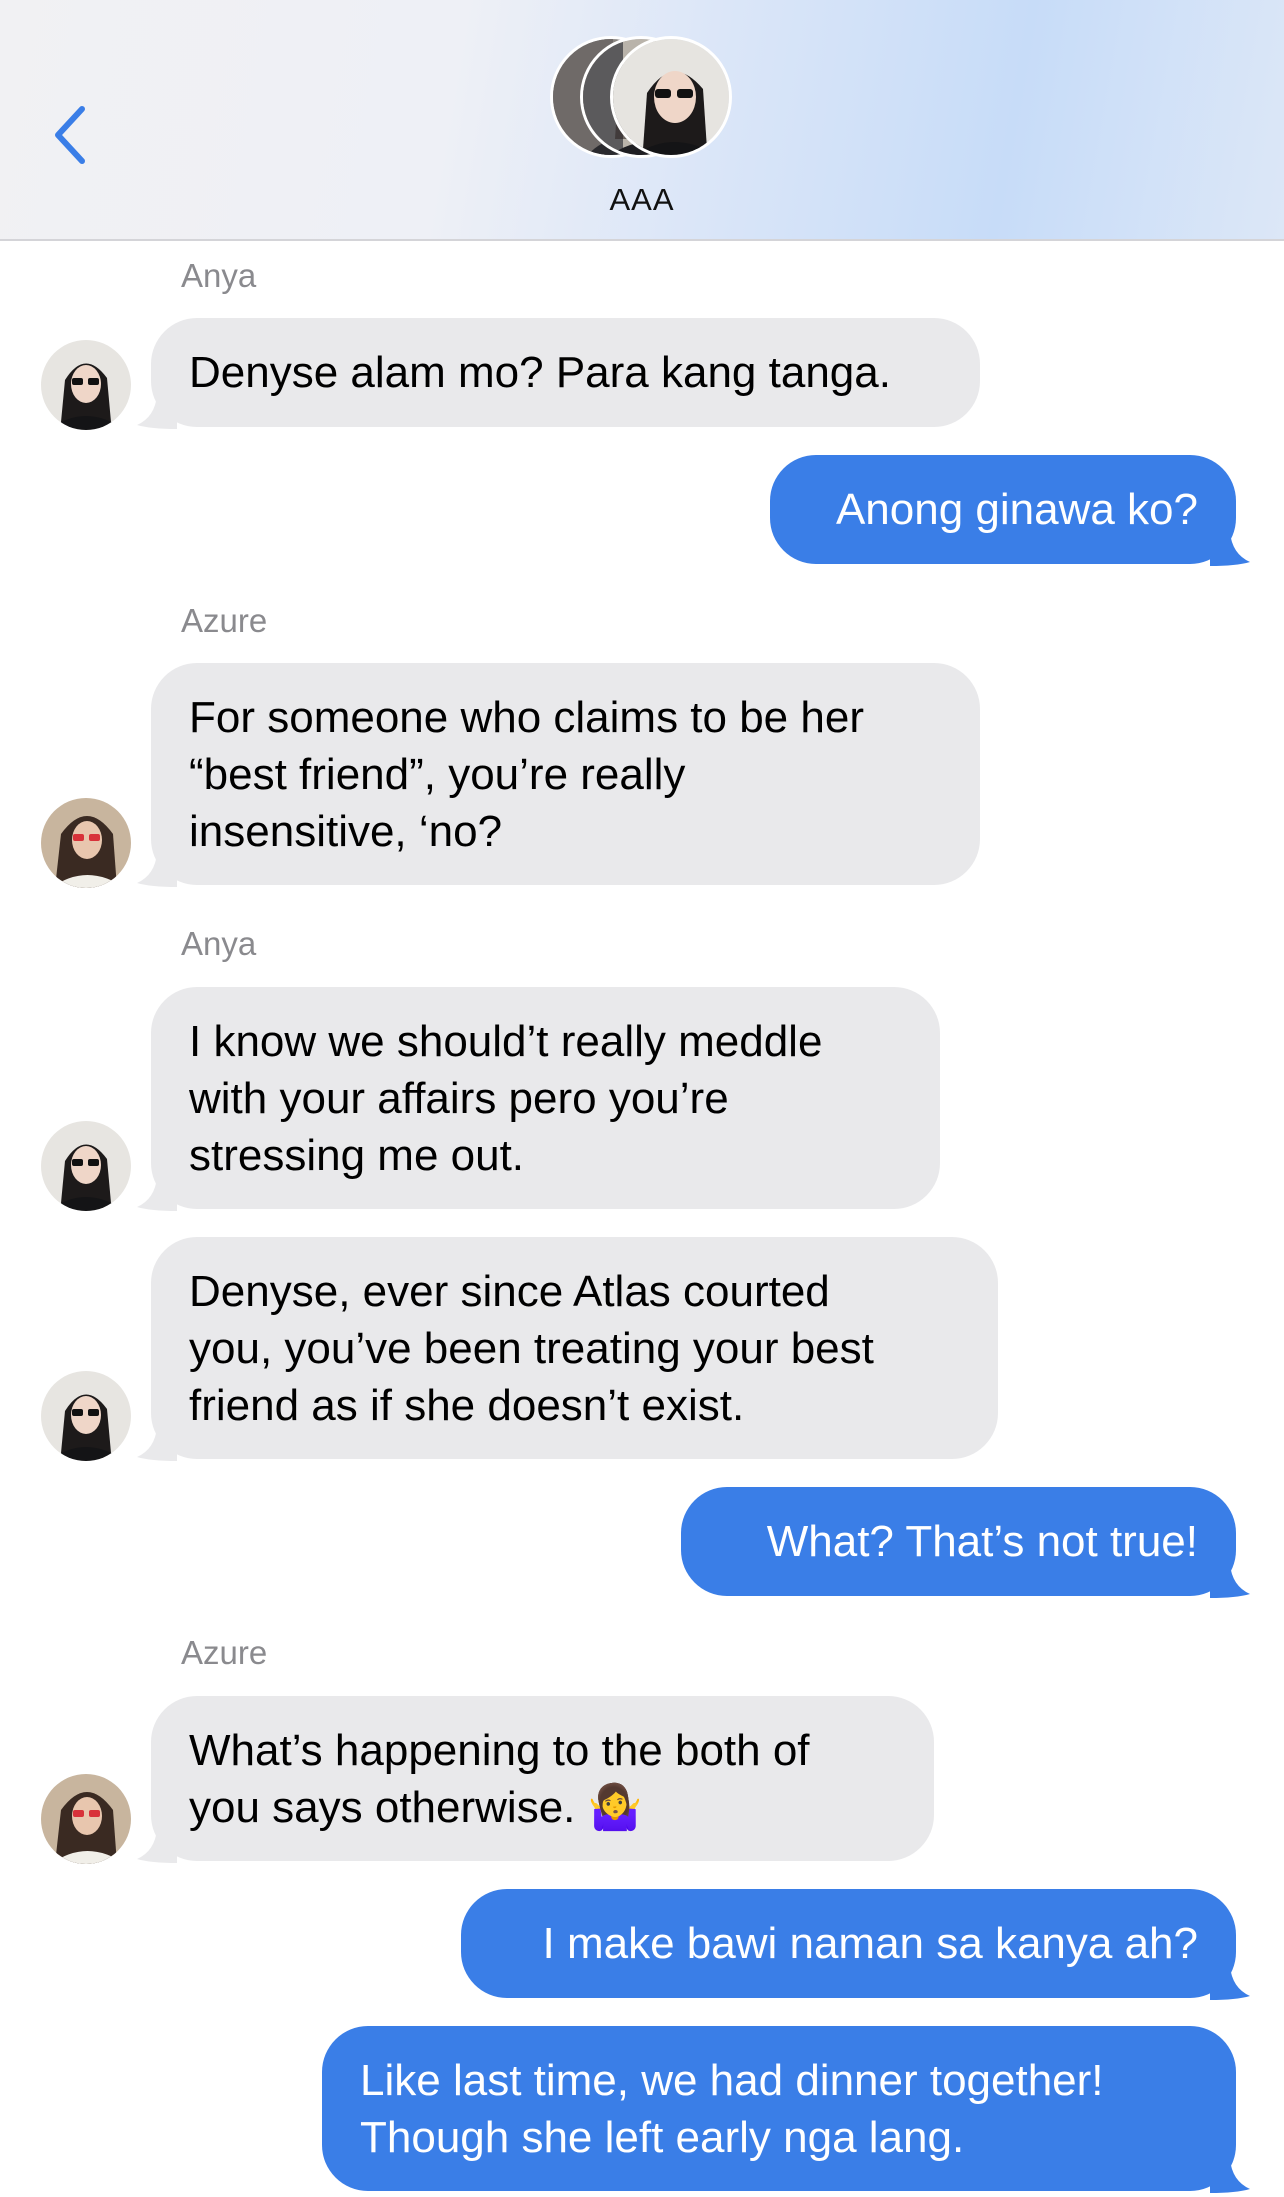 The image size is (1284, 2197). Describe the element at coordinates (437, 774) in the screenshot. I see `message-text-line: “best friend”, you’re really` at that location.